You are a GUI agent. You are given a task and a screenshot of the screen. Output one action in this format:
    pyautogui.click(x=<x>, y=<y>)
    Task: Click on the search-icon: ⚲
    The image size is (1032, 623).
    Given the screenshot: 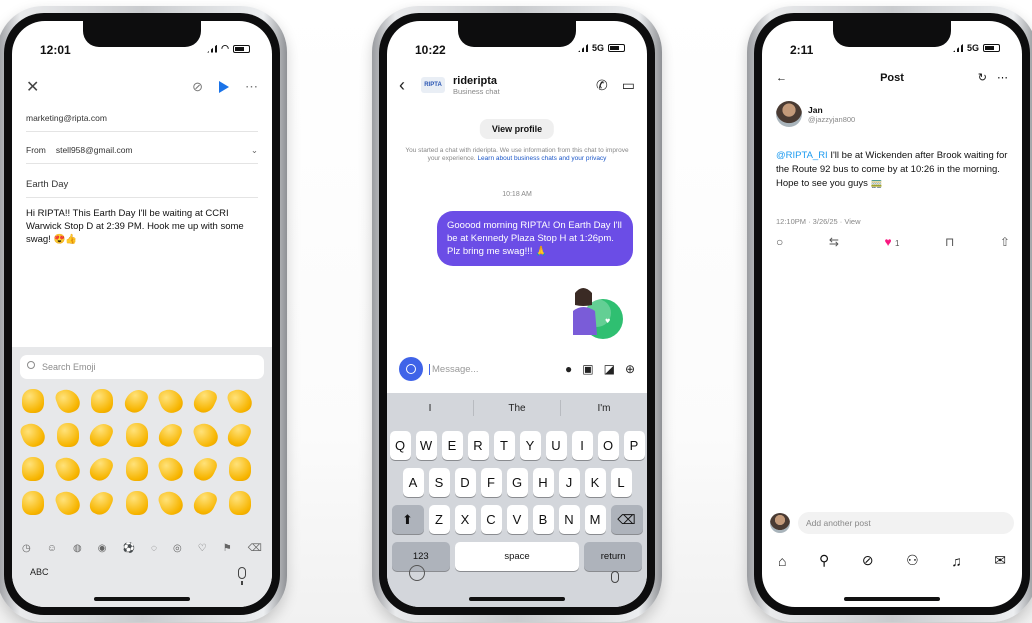 What is the action you would take?
    pyautogui.click(x=824, y=560)
    